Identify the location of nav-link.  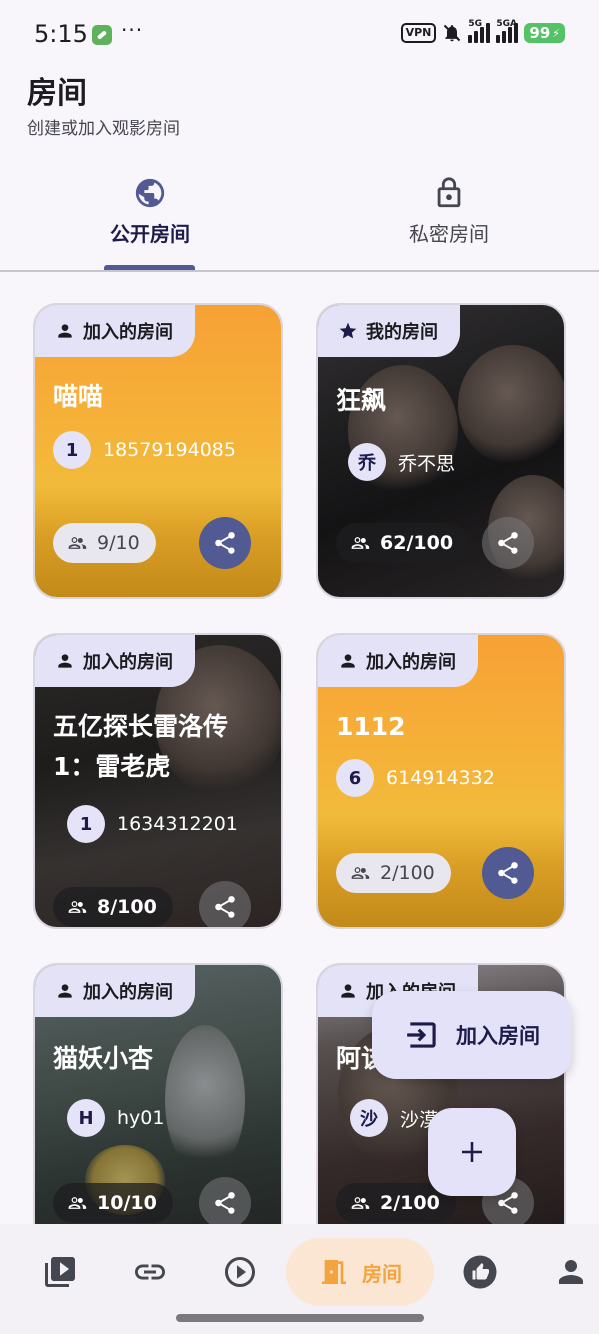
(150, 1272).